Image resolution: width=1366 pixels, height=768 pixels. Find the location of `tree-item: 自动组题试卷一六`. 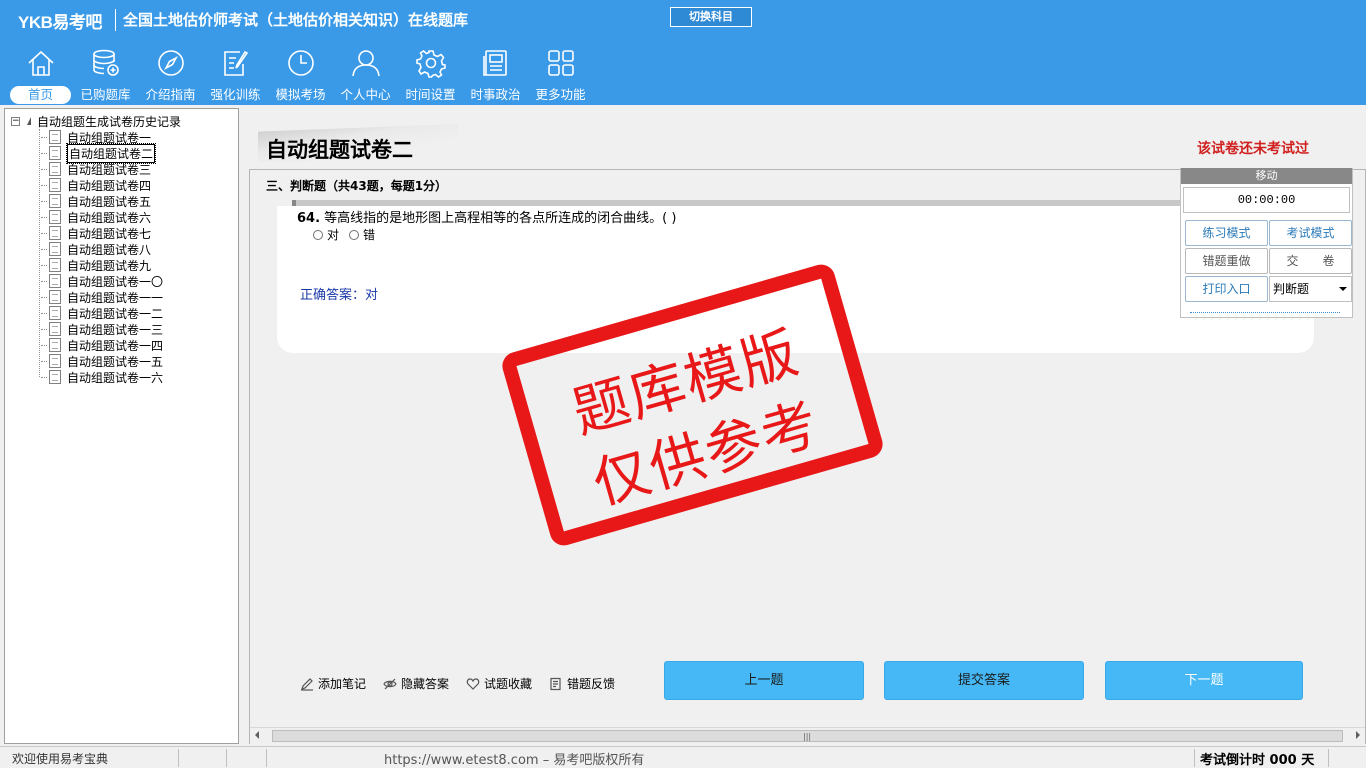

tree-item: 自动组题试卷一六 is located at coordinates (102, 377).